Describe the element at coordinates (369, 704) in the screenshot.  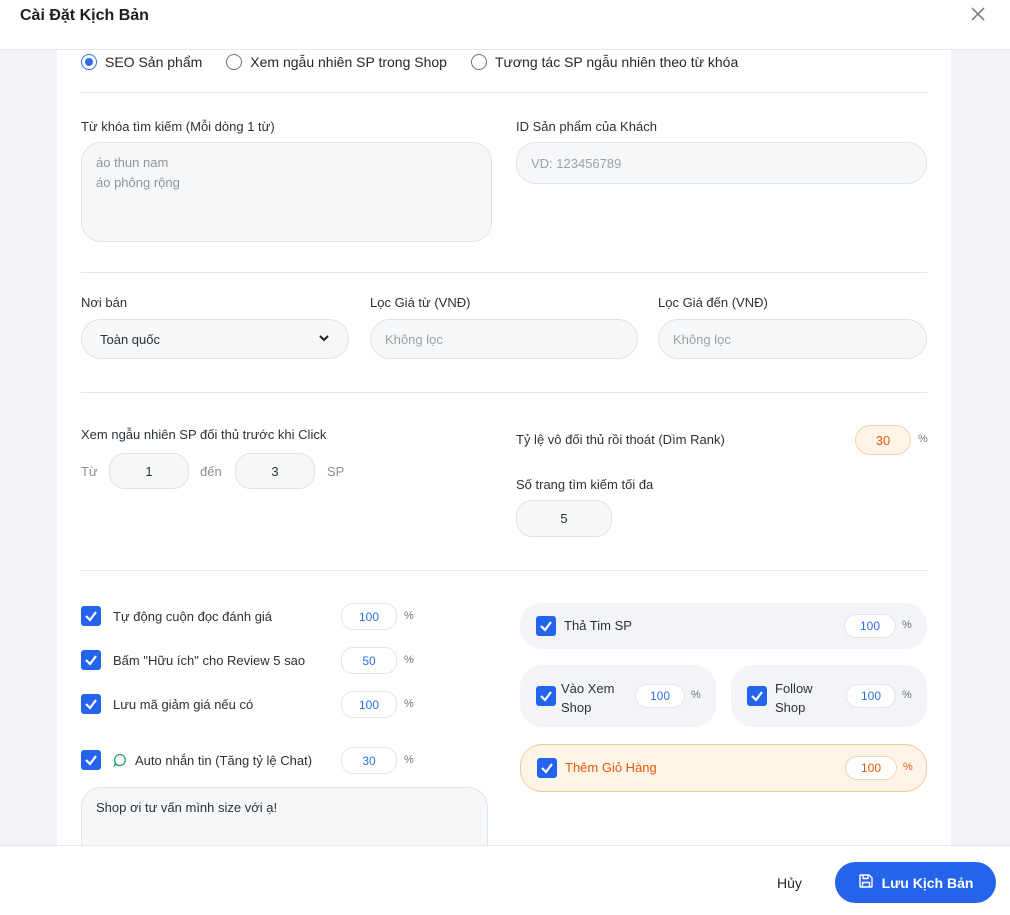
I see `save-voucher-input: 100` at that location.